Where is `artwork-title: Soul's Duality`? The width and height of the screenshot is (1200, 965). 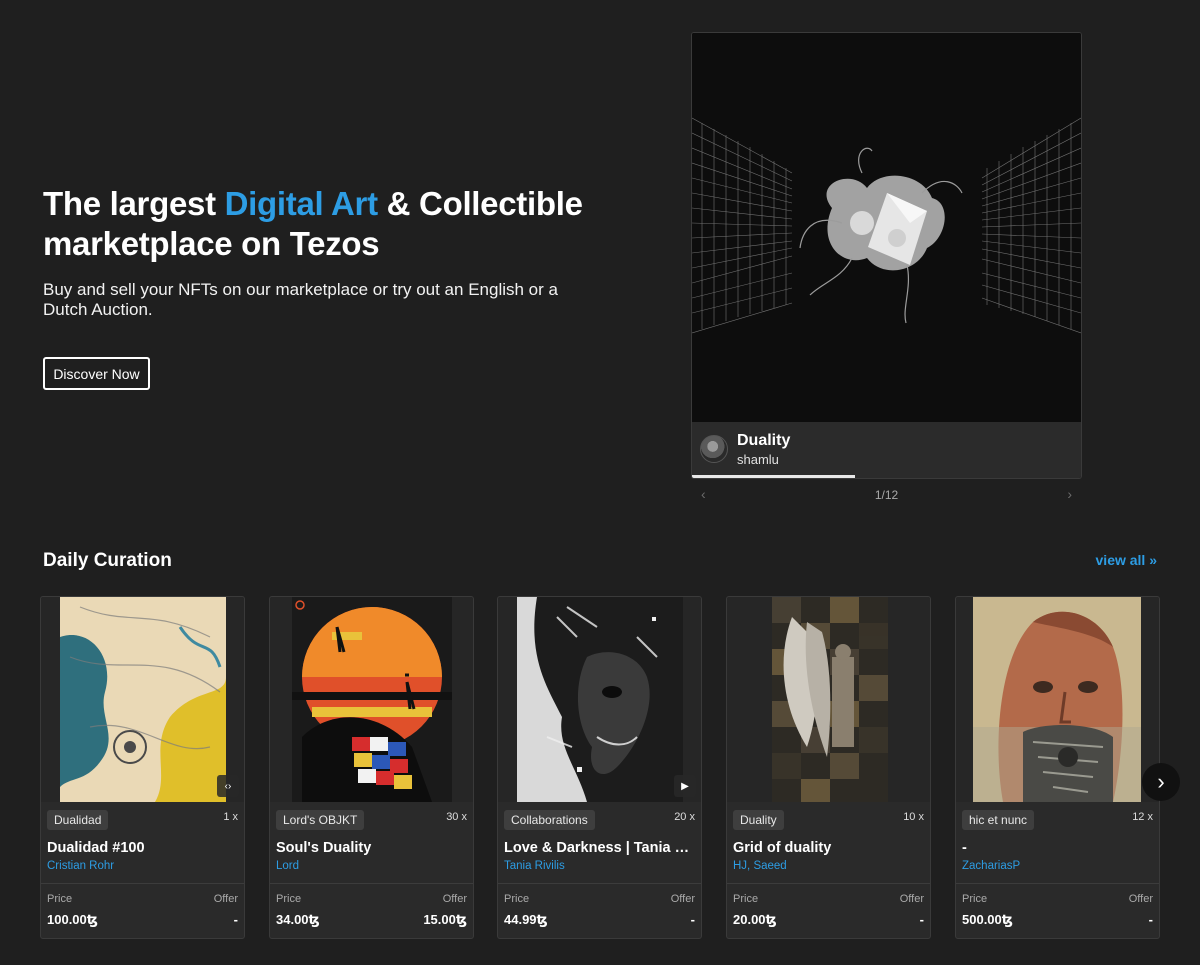
artwork-title: Soul's Duality is located at coordinates (371, 848).